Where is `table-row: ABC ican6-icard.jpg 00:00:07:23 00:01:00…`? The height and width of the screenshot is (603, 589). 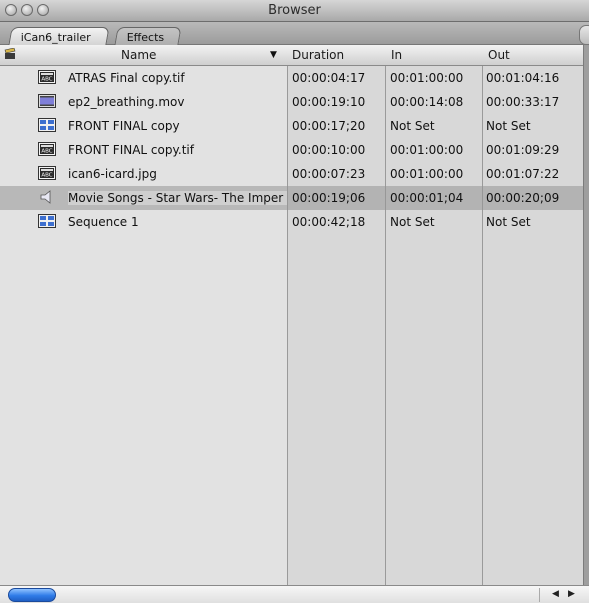 table-row: ABC ican6-icard.jpg 00:00:07:23 00:01:00… is located at coordinates (291, 174).